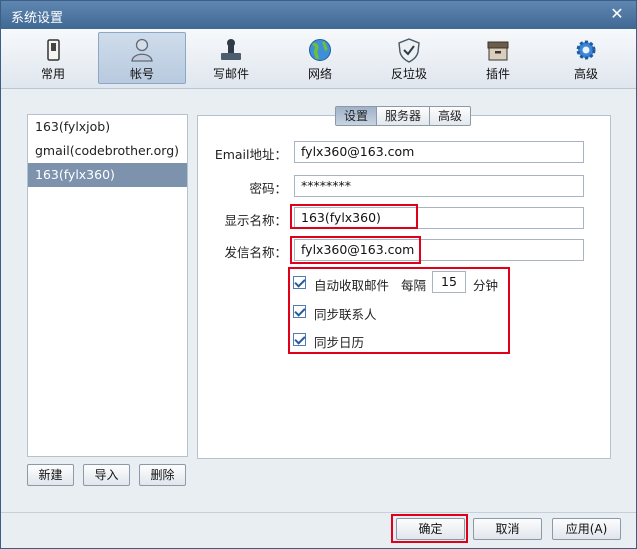  What do you see at coordinates (107, 151) in the screenshot?
I see `account-item: gmail(codebrother.org)` at bounding box center [107, 151].